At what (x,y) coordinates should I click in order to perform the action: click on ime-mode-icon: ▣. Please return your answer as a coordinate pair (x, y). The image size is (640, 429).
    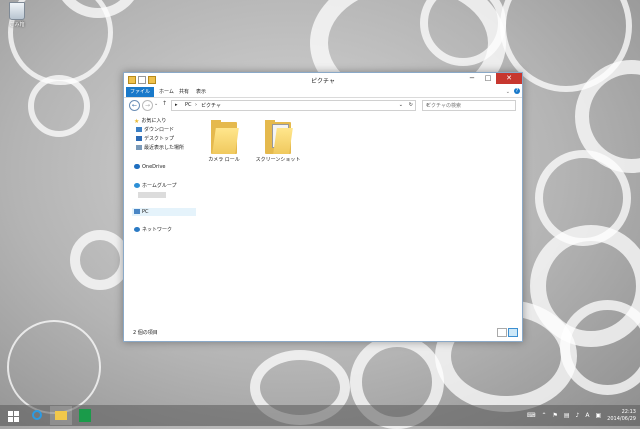
    Looking at the image, I should click on (599, 415).